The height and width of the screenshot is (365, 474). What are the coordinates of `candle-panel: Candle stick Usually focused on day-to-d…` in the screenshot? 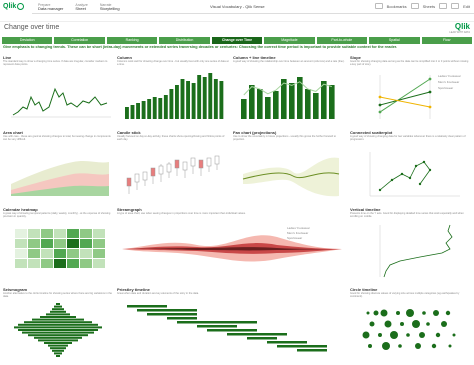 It's located at (173, 166).